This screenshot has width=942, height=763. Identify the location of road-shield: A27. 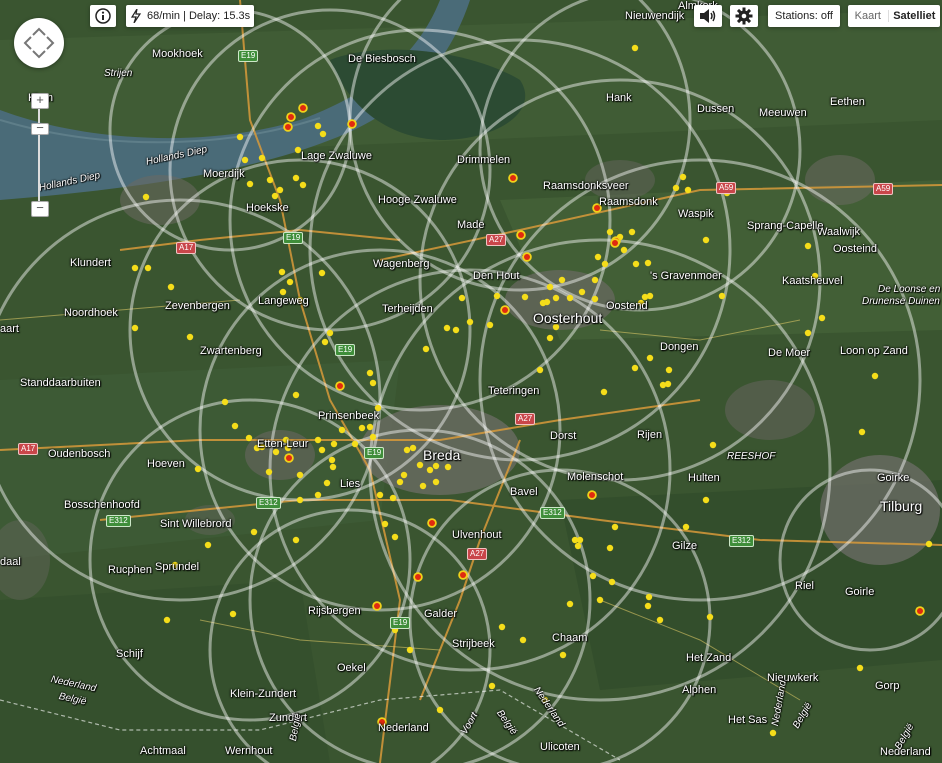
(477, 554).